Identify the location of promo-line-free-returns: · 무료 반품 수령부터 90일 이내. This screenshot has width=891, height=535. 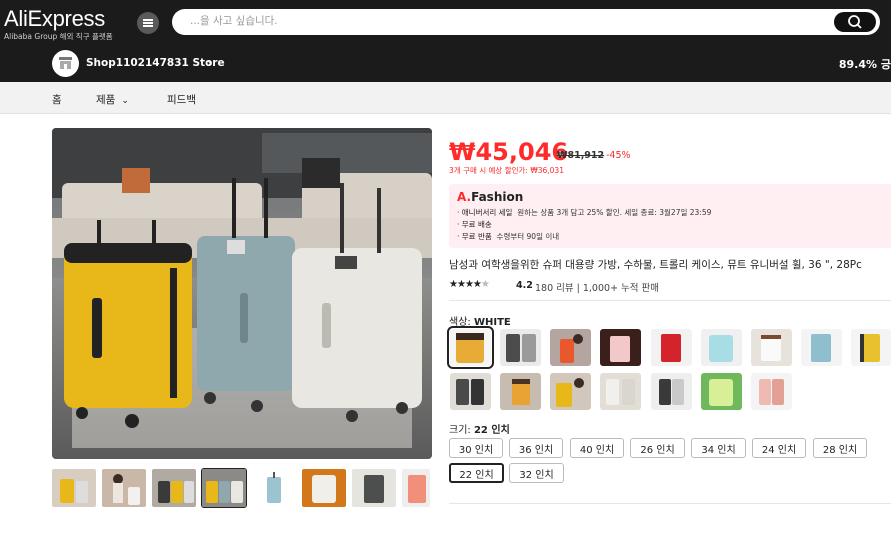
(508, 236).